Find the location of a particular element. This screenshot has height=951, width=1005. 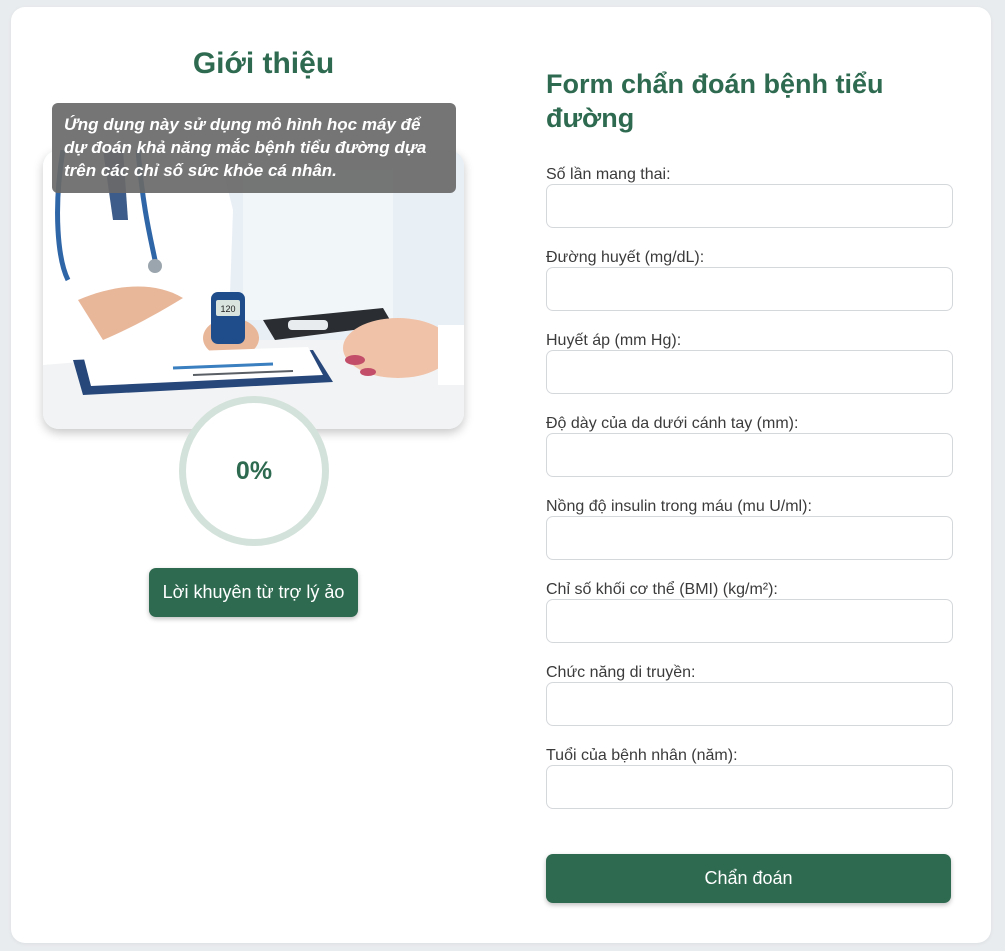

field-label-skin-thickness: Độ dày của da dưới cánh tay (mm): is located at coordinates (672, 423).